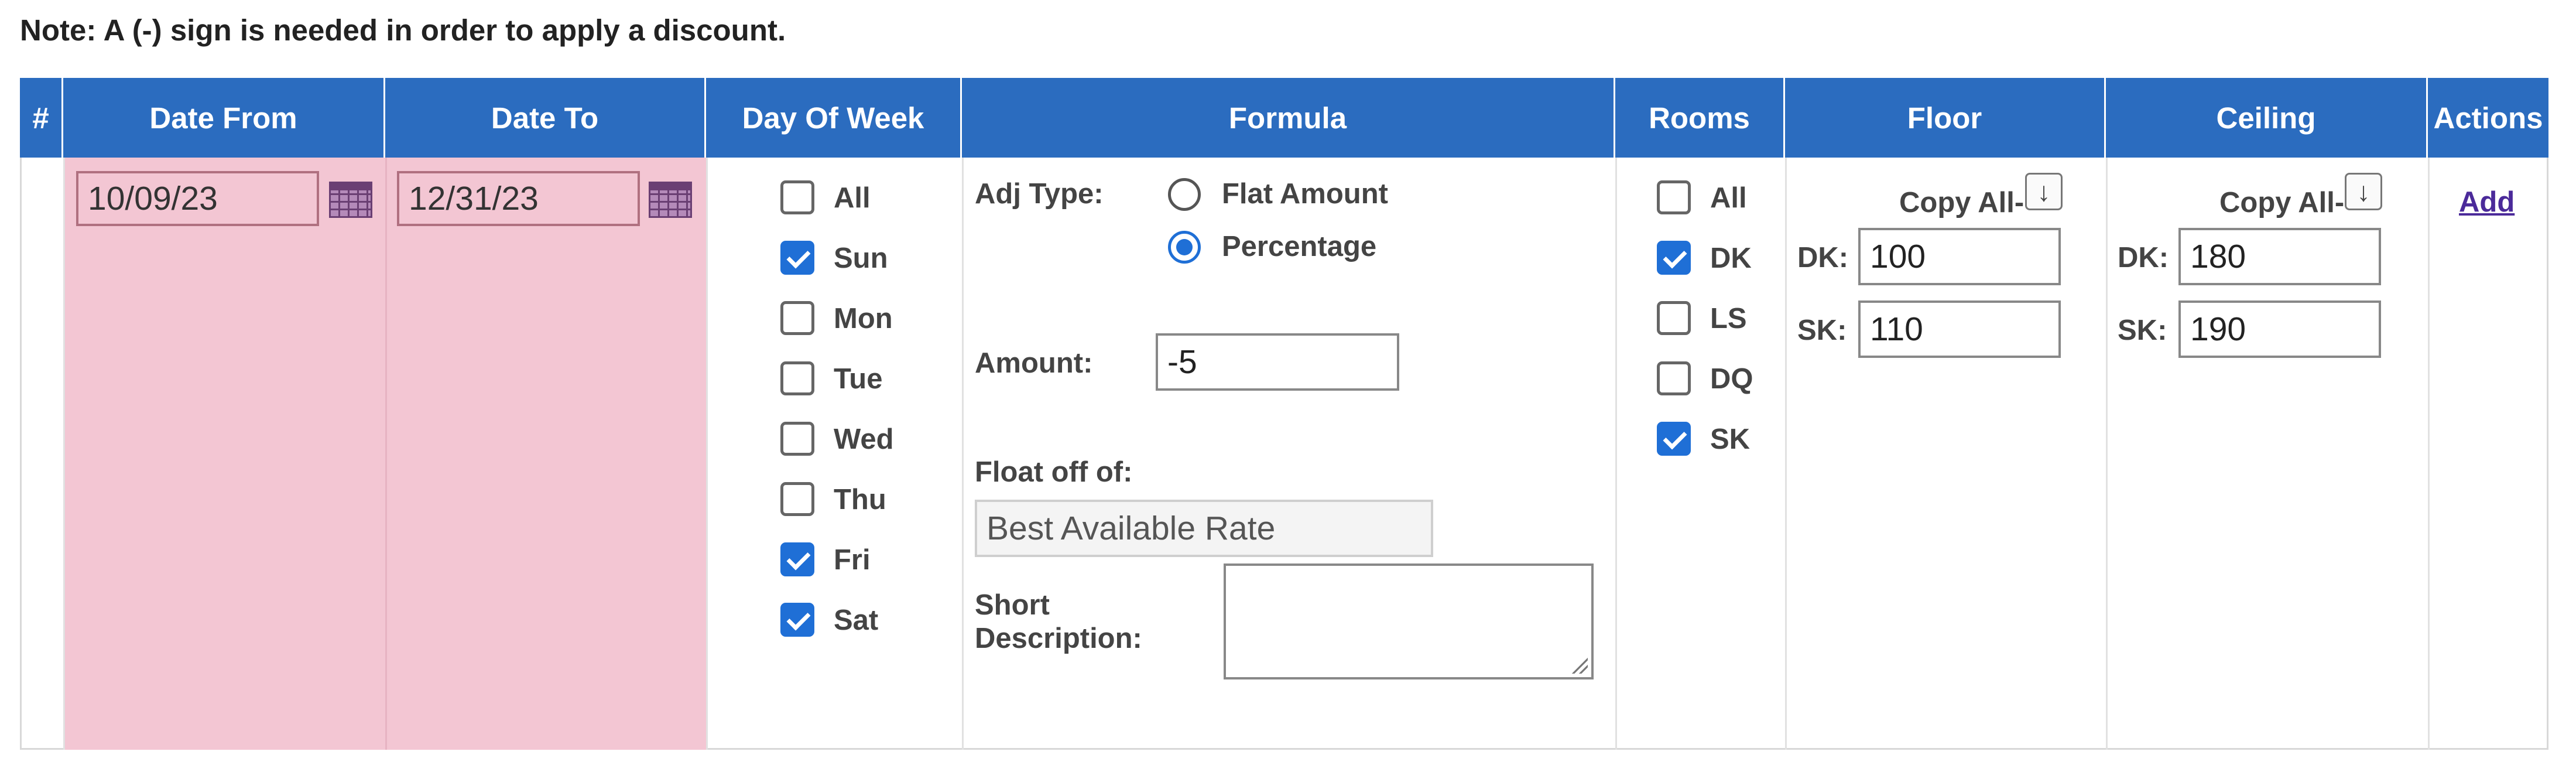  What do you see at coordinates (1962, 202) in the screenshot?
I see `floor-copy-all-label: Copy All-` at bounding box center [1962, 202].